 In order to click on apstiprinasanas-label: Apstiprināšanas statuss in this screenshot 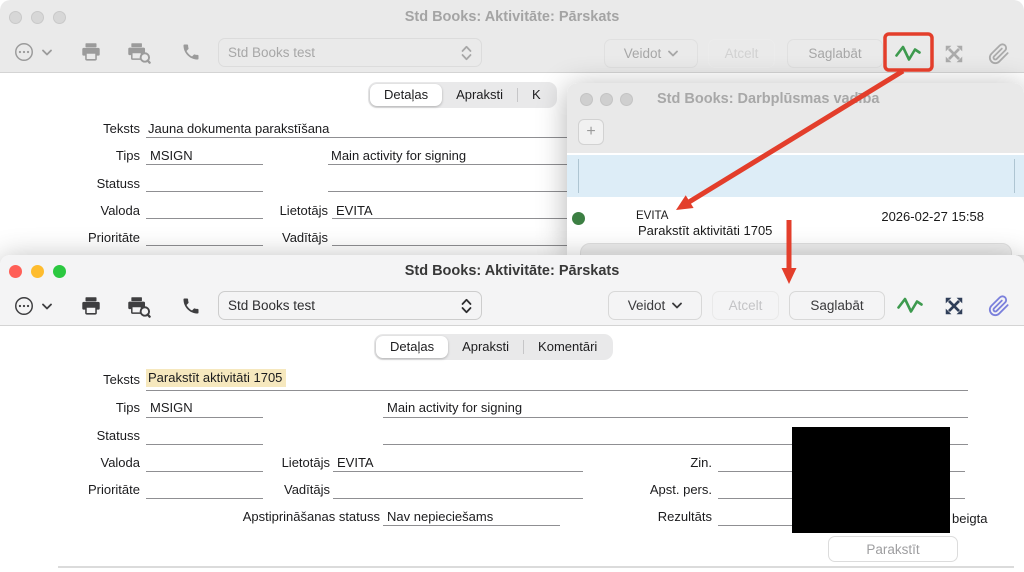, I will do `click(311, 516)`.